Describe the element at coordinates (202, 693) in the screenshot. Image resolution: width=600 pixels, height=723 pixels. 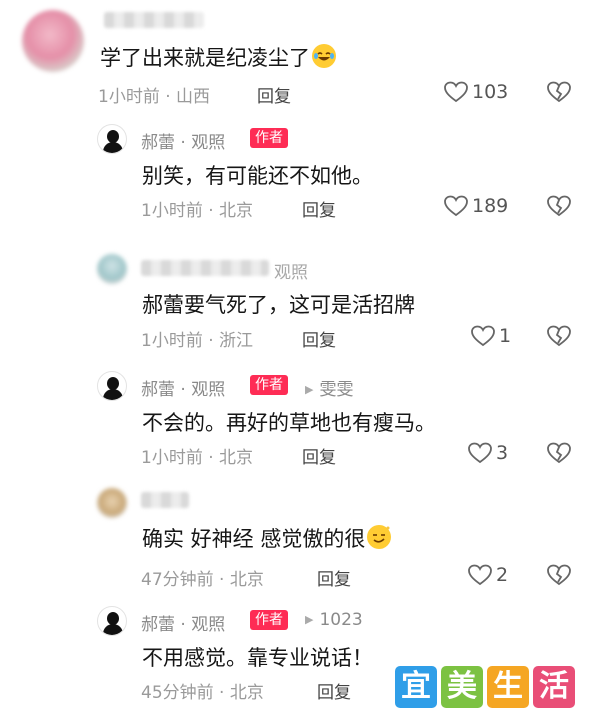
I see `comment-meta: 45分钟前 · 北京` at that location.